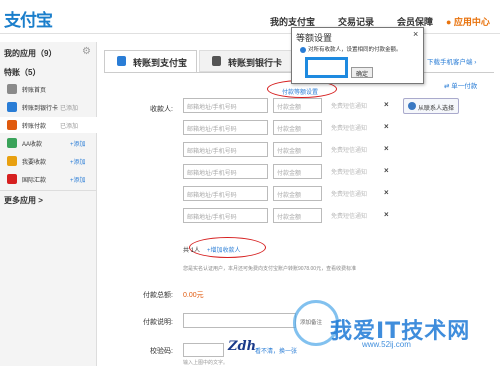 The image size is (500, 366). Describe the element at coordinates (22, 72) in the screenshot. I see `sidebar-section-transfer: 特账（5）` at that location.